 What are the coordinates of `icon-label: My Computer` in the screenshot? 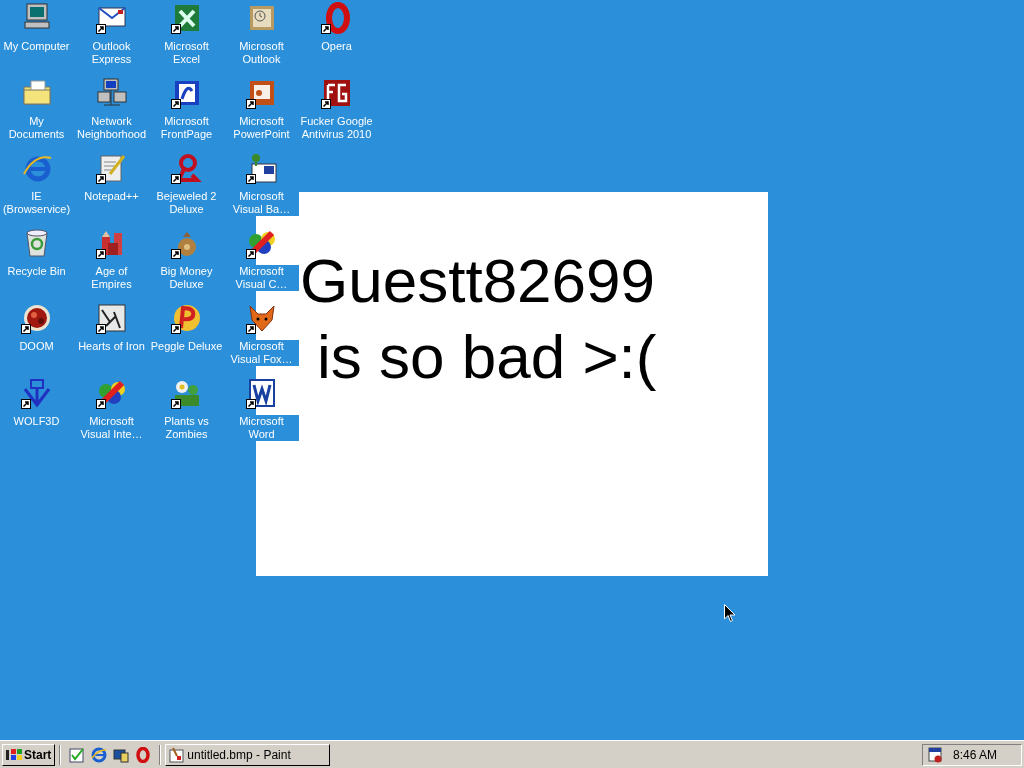 It's located at (36, 46).